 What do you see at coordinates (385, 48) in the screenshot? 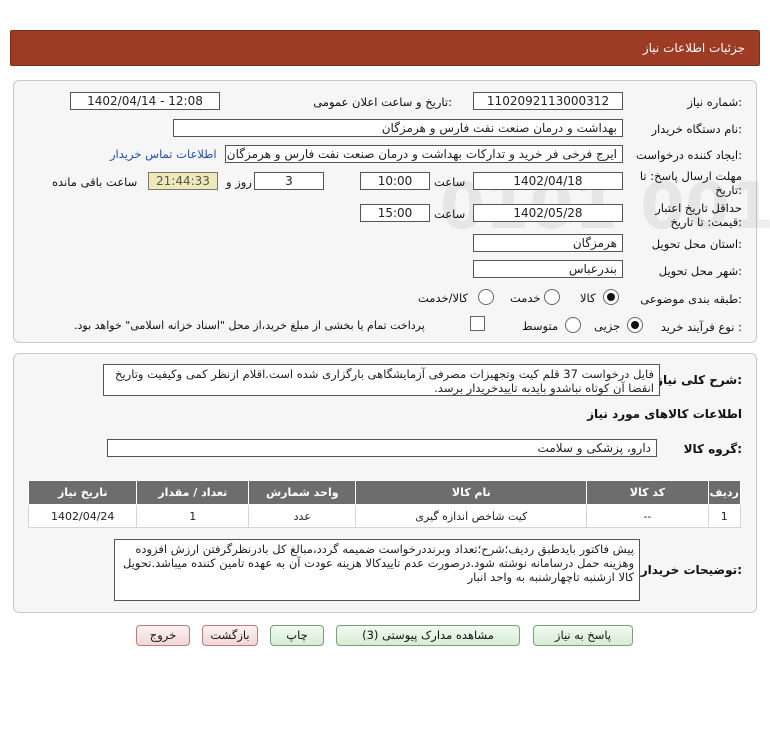
I see `page-header: جزئیات اطلاعات نیاز` at bounding box center [385, 48].